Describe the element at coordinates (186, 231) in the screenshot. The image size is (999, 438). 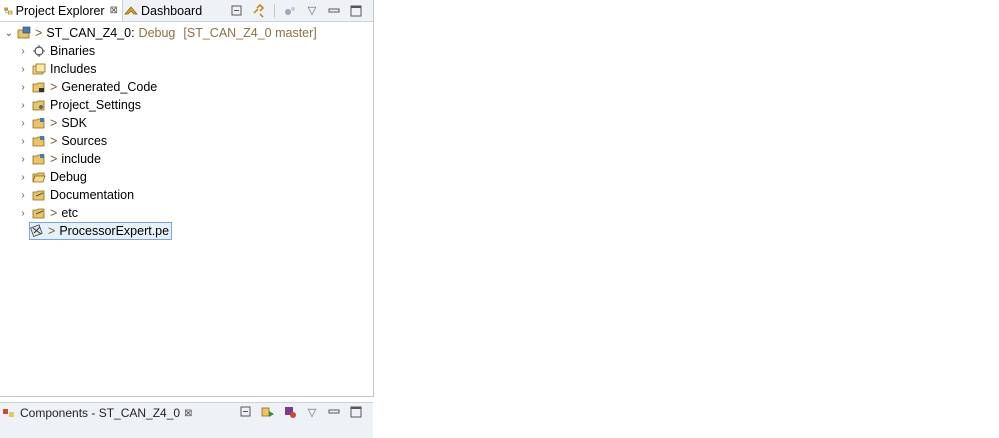
I see `tree-item-processor-expert: > ProcessorExpert.pe` at that location.